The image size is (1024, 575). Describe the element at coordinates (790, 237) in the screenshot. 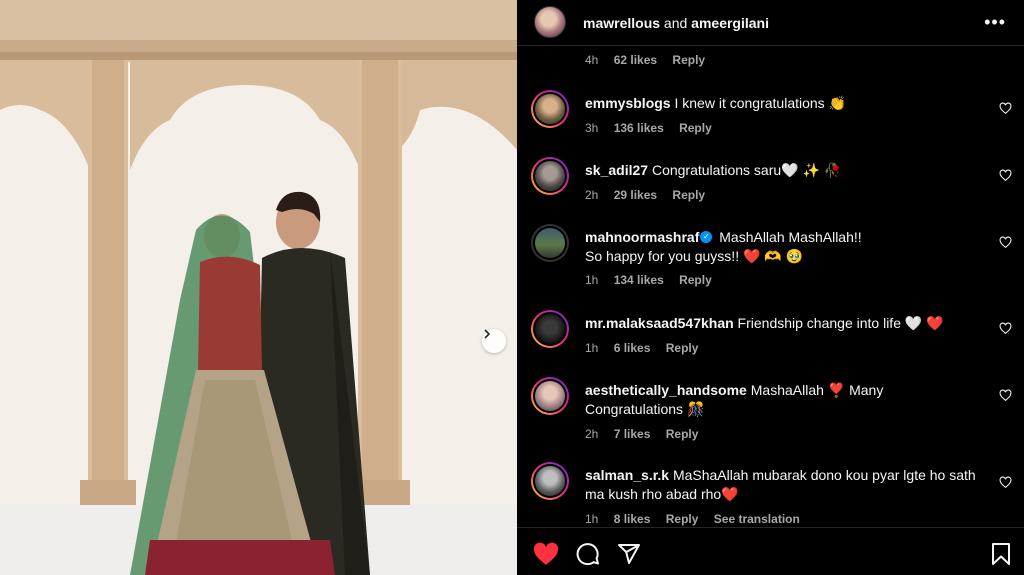

I see `comment-body: MashAllah MashAllah!!` at that location.